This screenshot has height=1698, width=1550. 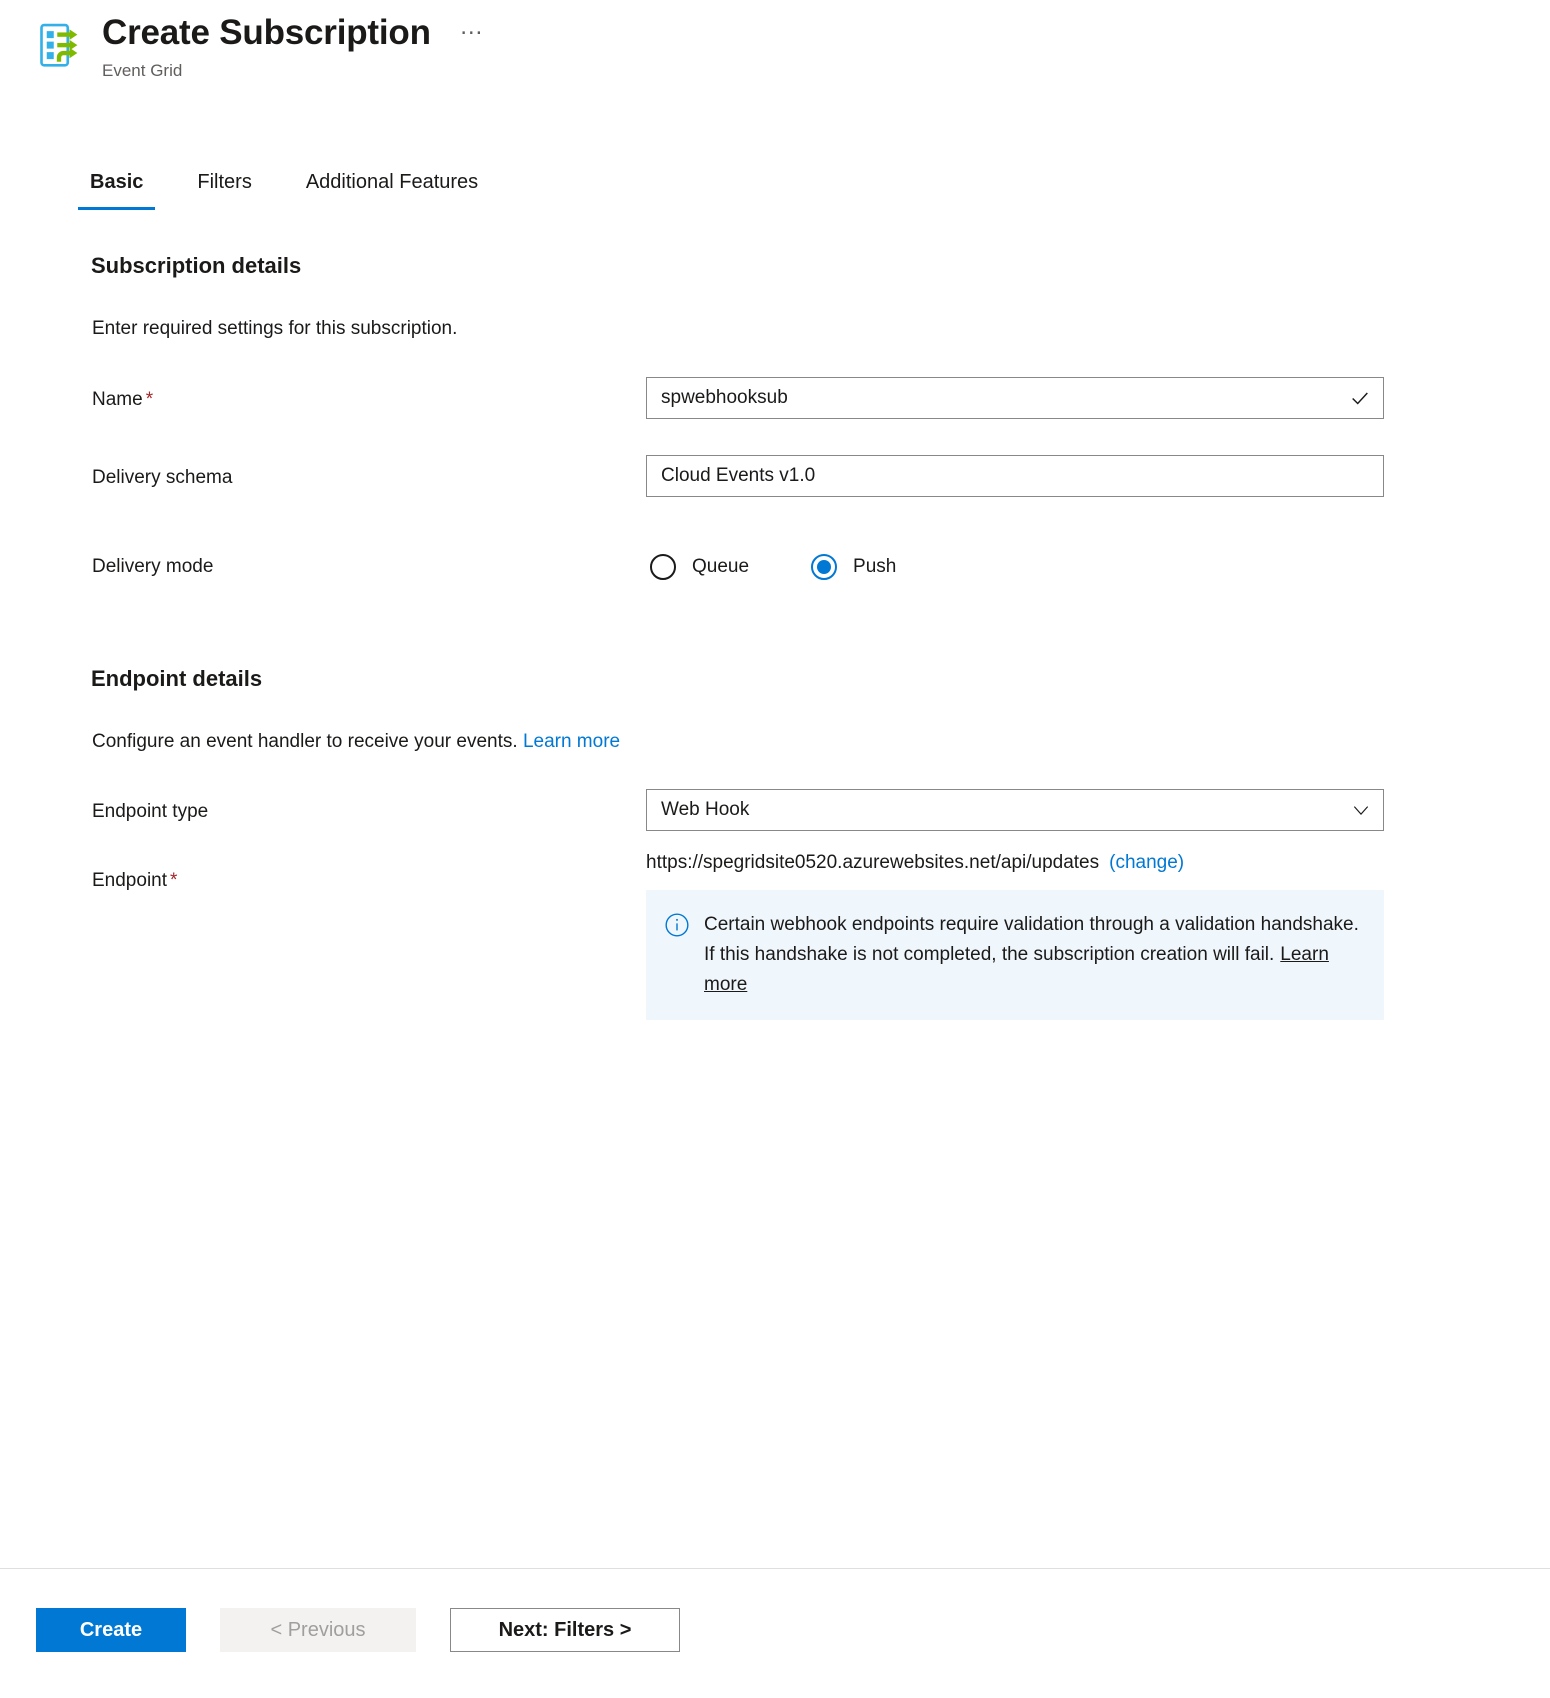 What do you see at coordinates (724, 397) in the screenshot?
I see `name-input-value: spwebhooksub` at bounding box center [724, 397].